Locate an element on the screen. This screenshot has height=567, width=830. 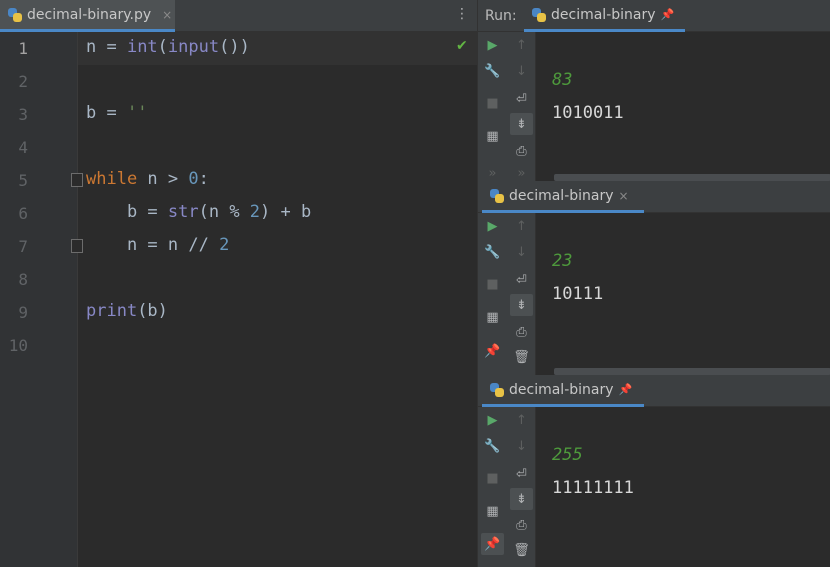
run-tab-bar: decimal-binary 📌 is located at coordinates (654, 391).